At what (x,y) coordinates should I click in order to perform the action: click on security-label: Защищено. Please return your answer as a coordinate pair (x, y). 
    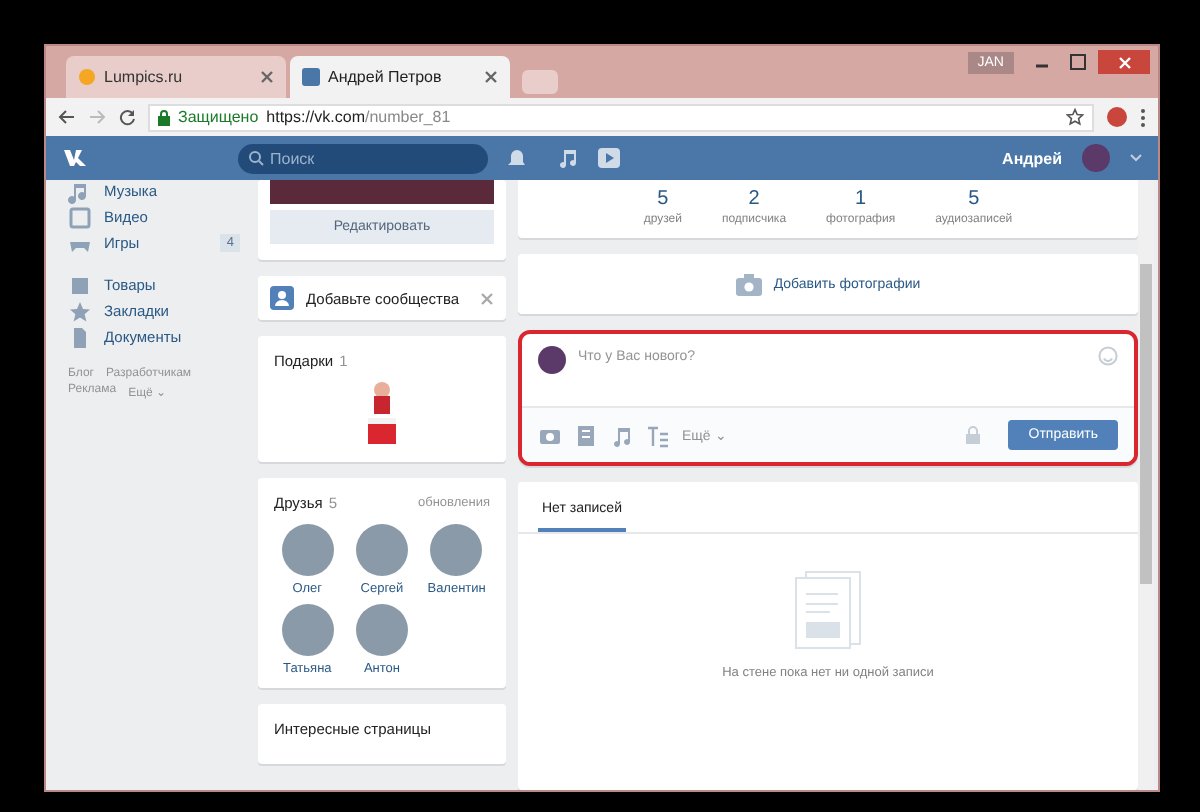
    Looking at the image, I should click on (218, 117).